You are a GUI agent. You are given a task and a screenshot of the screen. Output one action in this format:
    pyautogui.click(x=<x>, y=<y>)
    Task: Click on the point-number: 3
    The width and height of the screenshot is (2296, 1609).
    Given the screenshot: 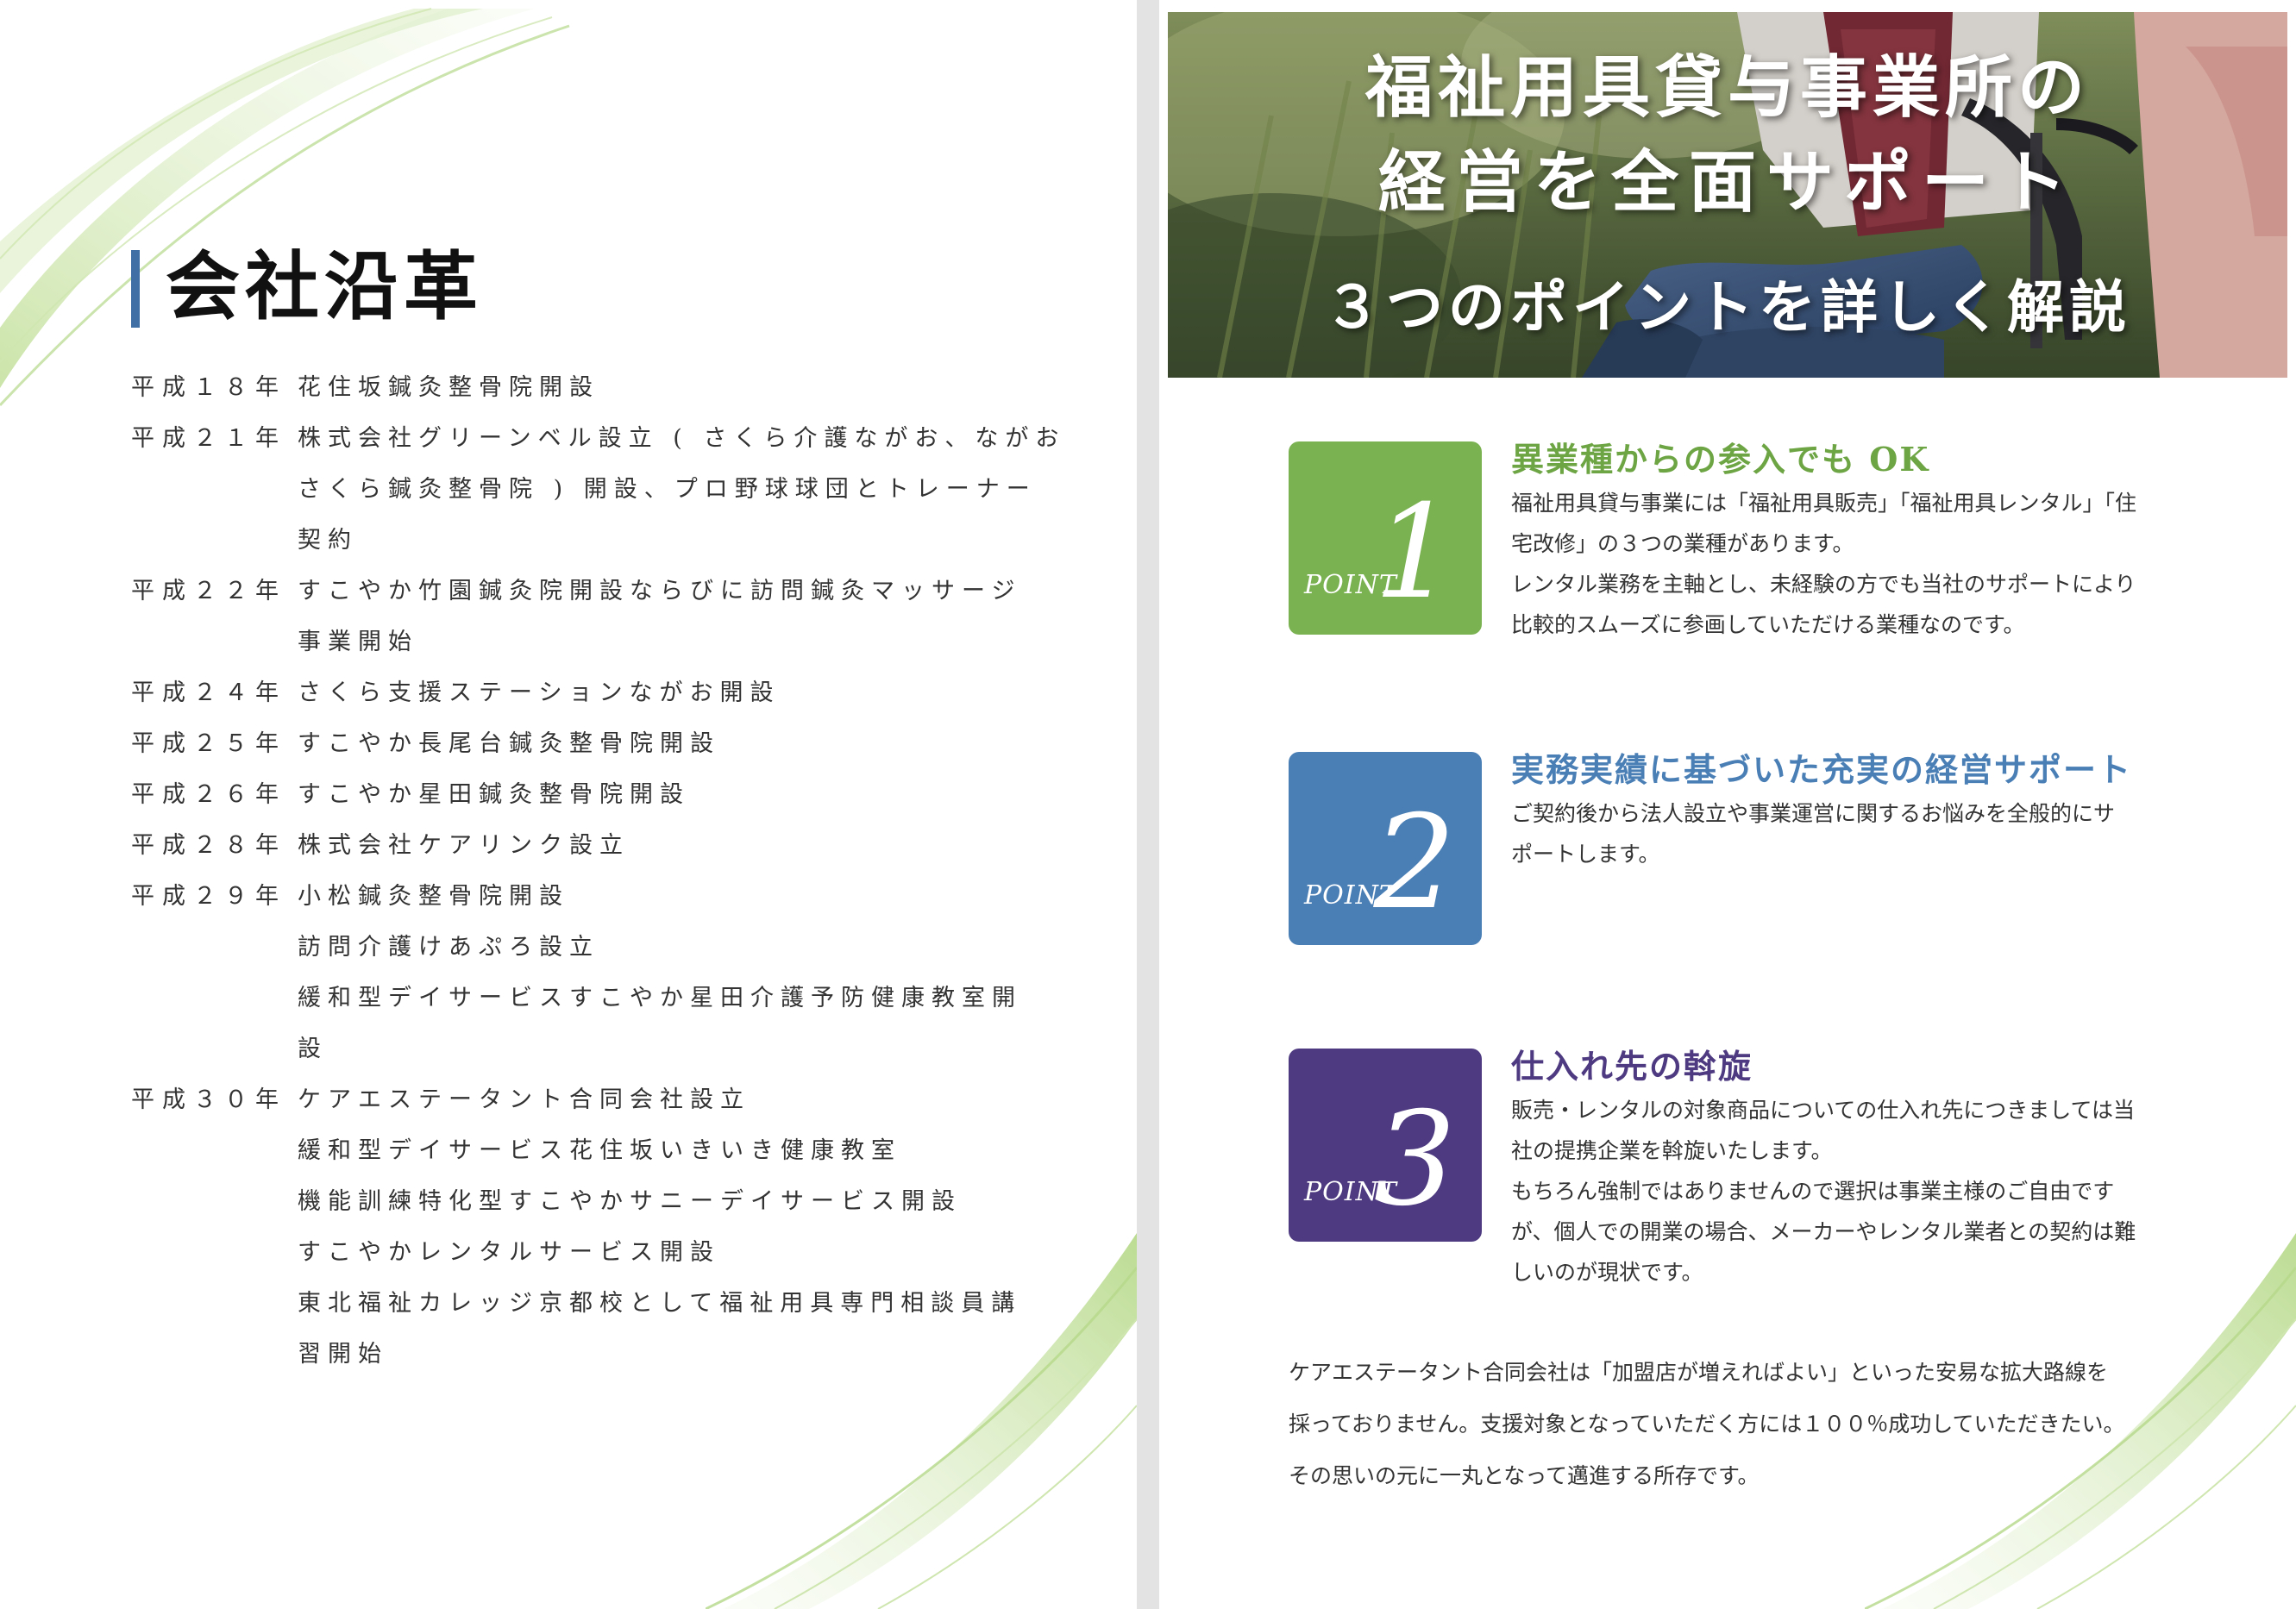 What is the action you would take?
    pyautogui.click(x=1414, y=1160)
    